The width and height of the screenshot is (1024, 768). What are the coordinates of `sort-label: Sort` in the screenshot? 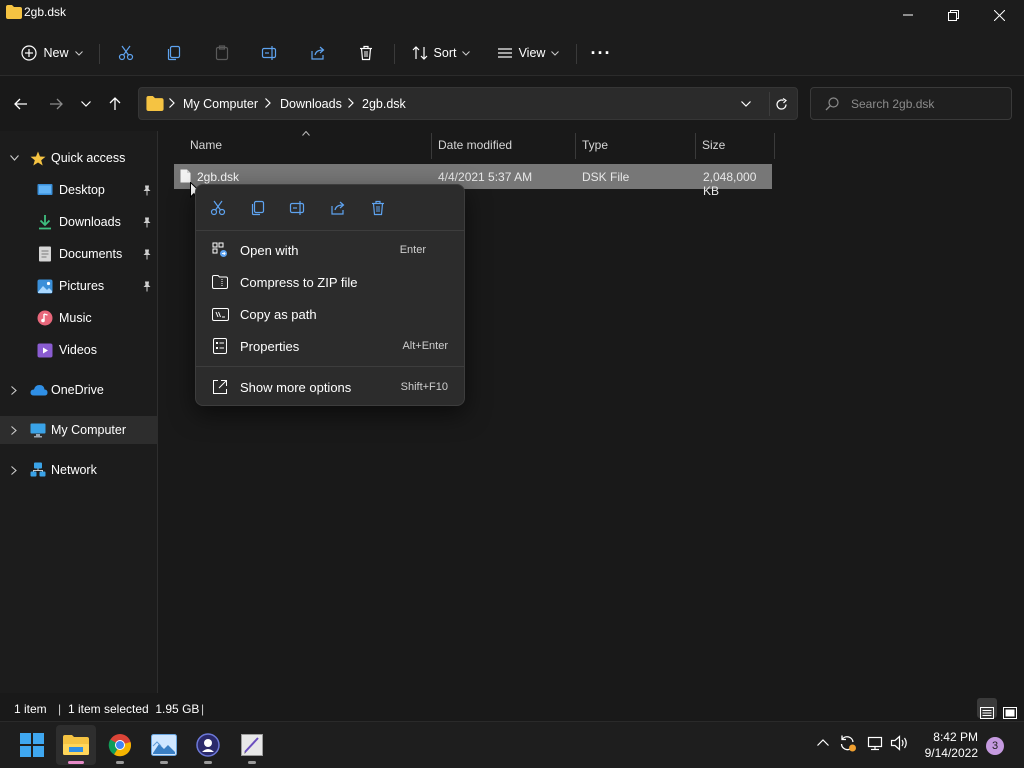 It's located at (445, 53).